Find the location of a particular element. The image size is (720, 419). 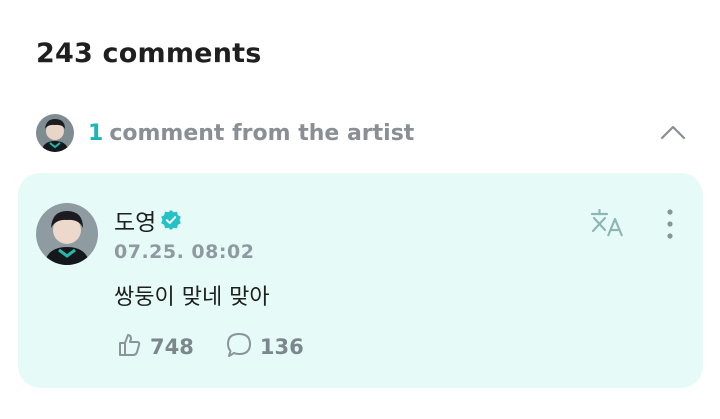

like-button: 748 is located at coordinates (154, 347).